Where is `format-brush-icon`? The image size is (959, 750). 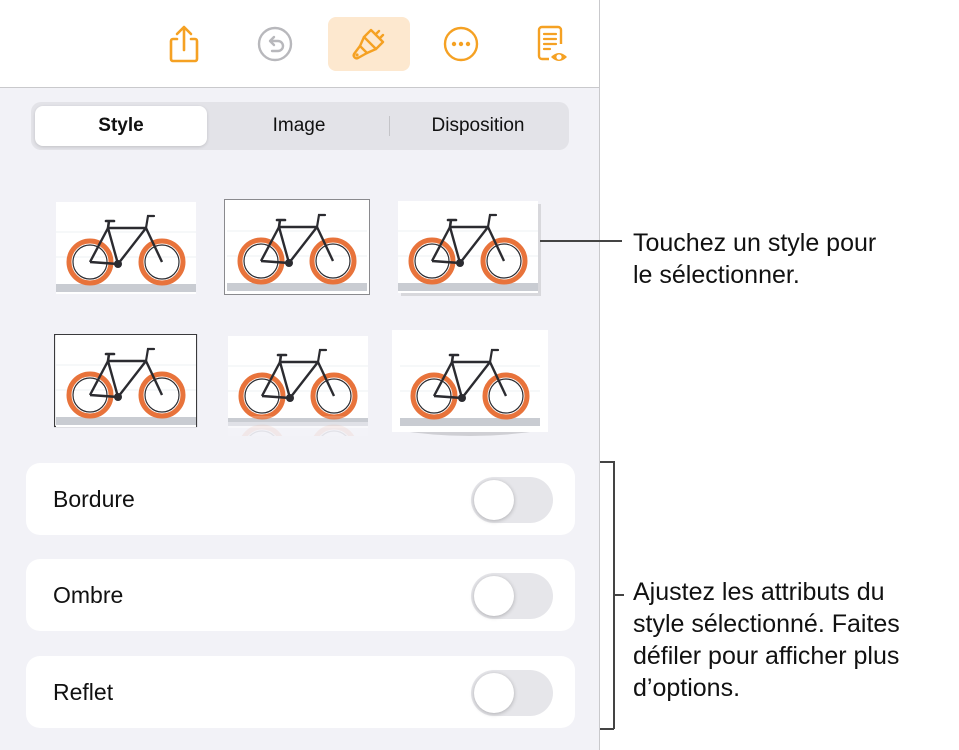 format-brush-icon is located at coordinates (368, 44).